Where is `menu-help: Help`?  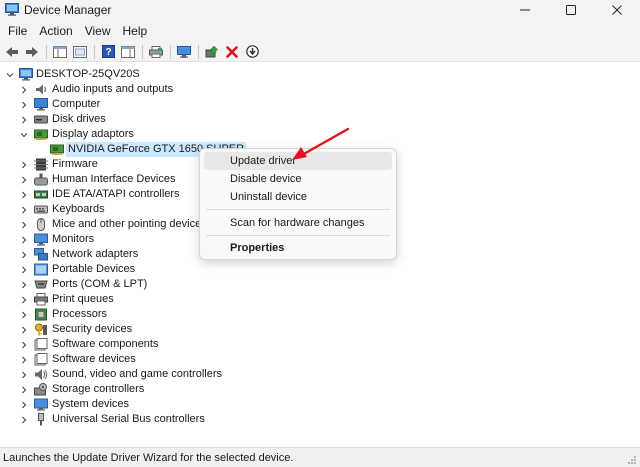
menu-help: Help is located at coordinates (135, 31).